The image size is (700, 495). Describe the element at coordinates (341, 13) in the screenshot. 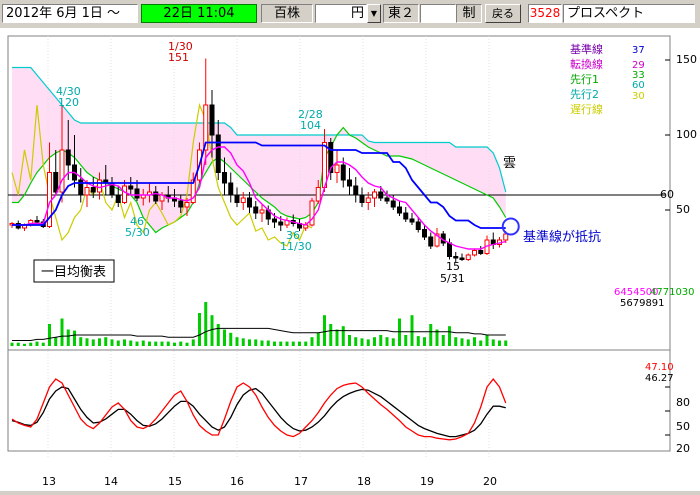

I see `currency-select: 円` at that location.